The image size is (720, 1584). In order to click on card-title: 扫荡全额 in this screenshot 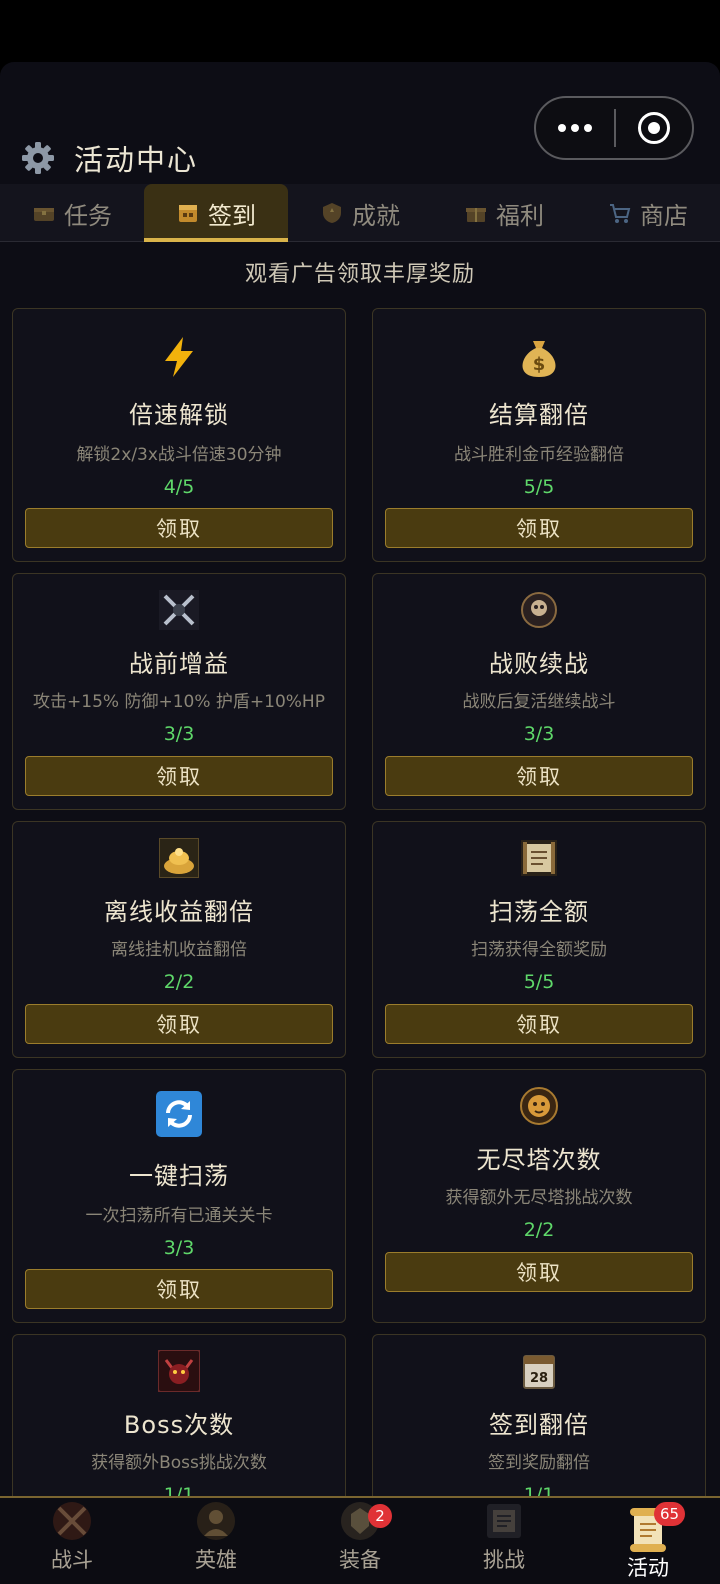, I will do `click(539, 912)`.